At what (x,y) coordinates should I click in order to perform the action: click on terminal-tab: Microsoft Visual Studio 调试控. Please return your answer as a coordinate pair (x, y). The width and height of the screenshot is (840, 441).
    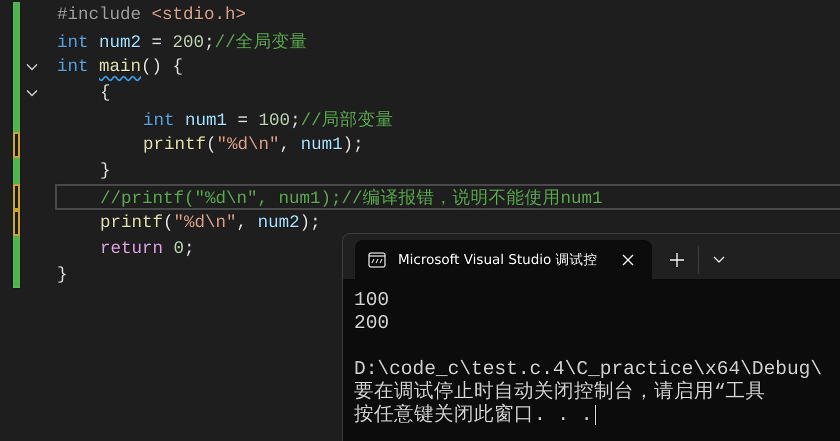
    Looking at the image, I should click on (503, 259).